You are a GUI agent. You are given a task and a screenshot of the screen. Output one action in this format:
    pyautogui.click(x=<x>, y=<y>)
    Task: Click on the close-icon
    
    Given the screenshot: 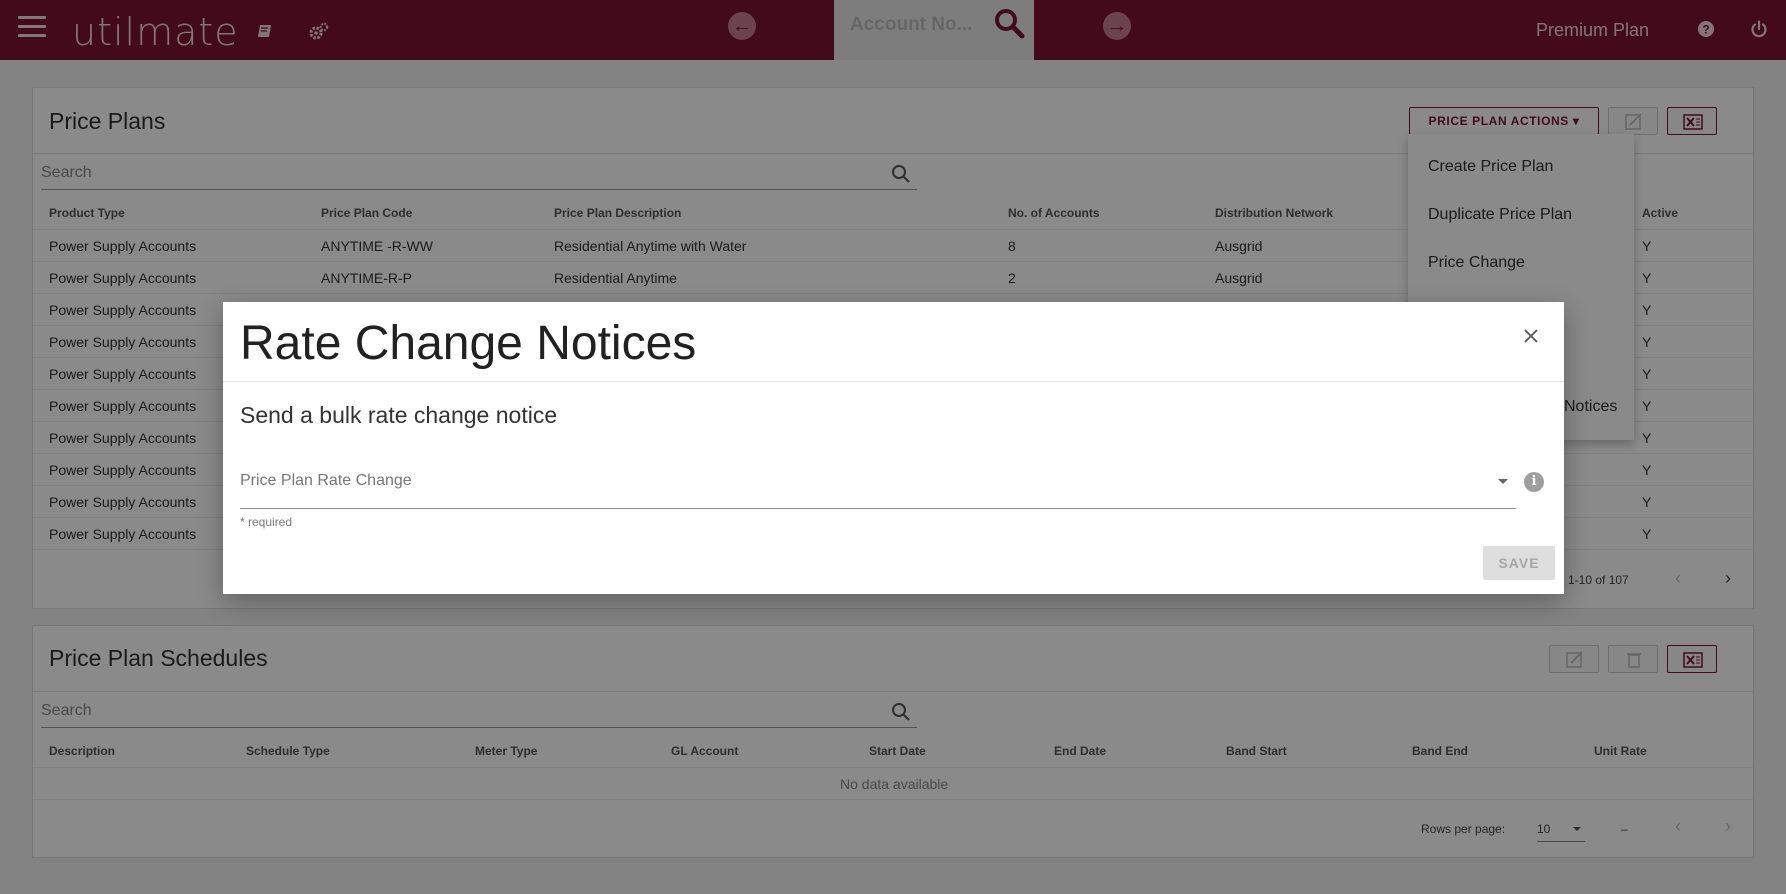 What is the action you would take?
    pyautogui.click(x=1531, y=336)
    